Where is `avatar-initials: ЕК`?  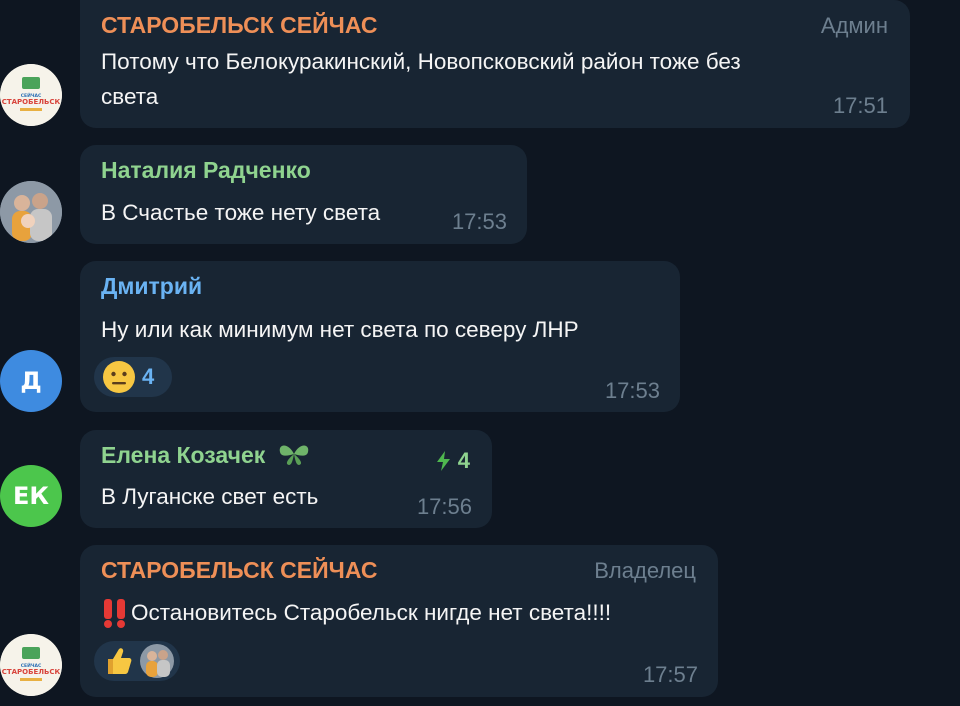
avatar-initials: ЕК is located at coordinates (30, 496).